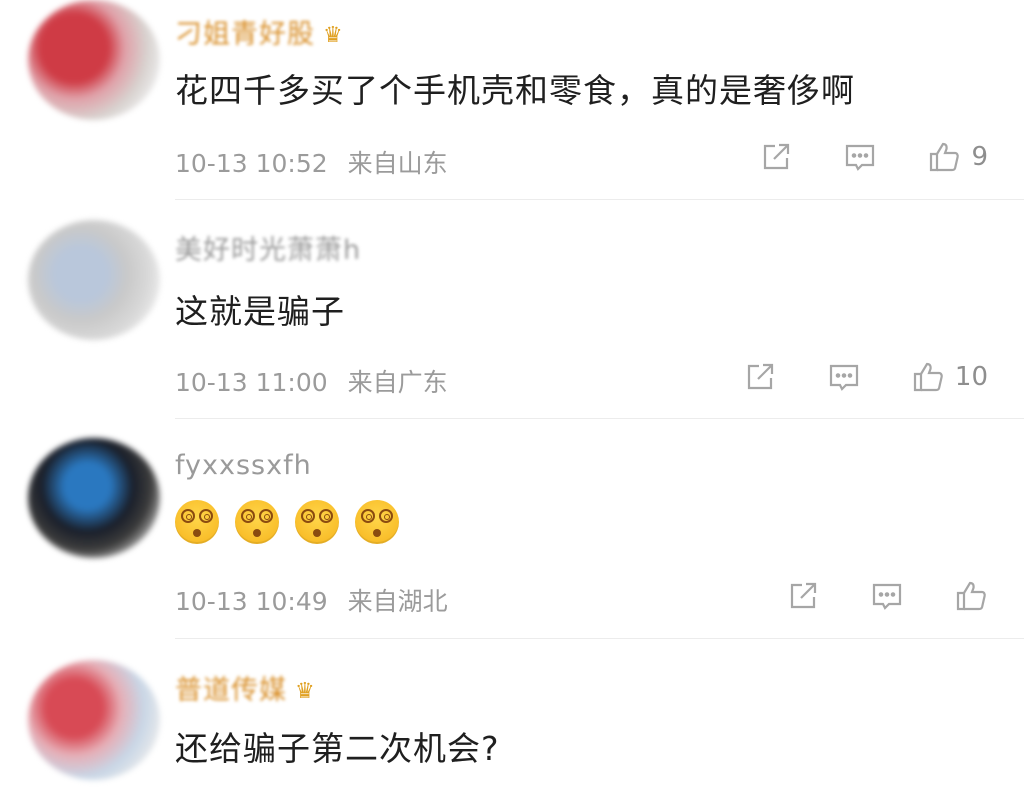 This screenshot has height=791, width=1024. I want to click on action-bar: 10, so click(840, 377).